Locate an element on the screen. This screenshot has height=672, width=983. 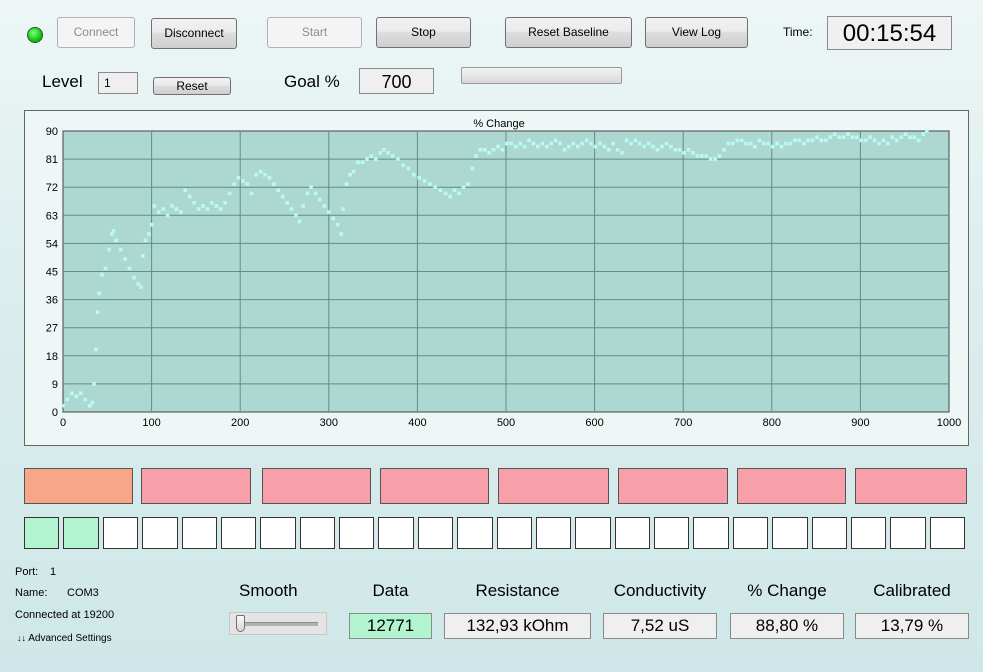
data-value-display: 12771 is located at coordinates (390, 626).